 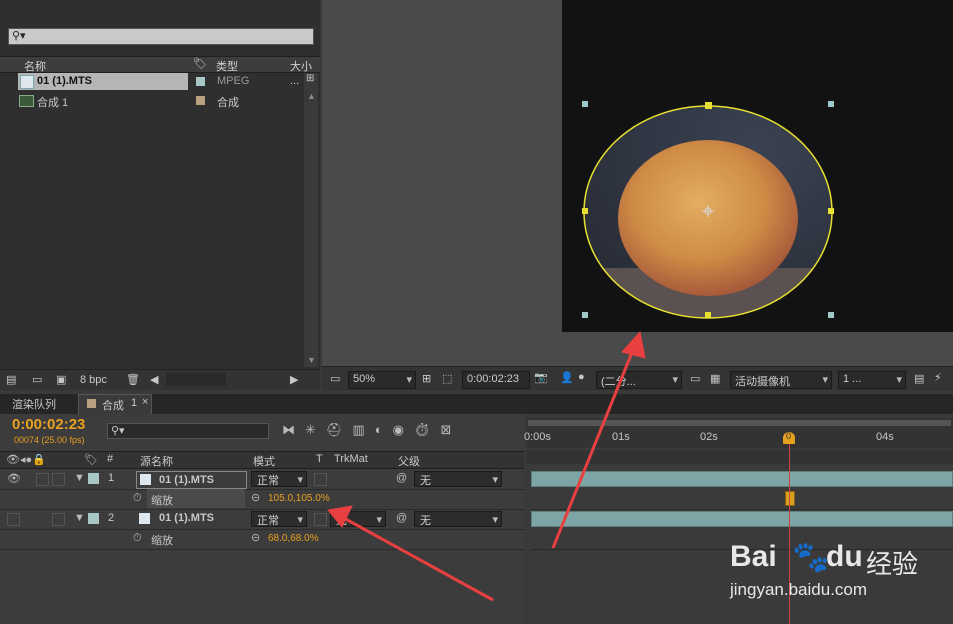 I want to click on search-icon: ⚲▾, so click(x=118, y=431).